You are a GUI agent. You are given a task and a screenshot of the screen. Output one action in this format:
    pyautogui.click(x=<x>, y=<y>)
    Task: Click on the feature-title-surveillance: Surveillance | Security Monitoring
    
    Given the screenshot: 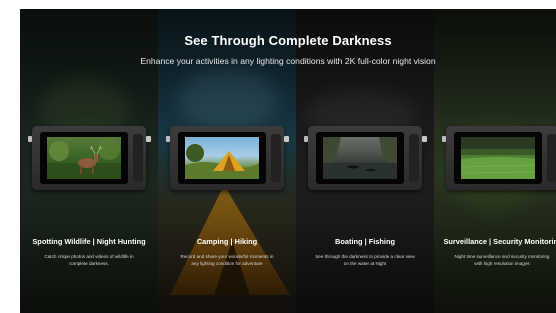 What is the action you would take?
    pyautogui.click(x=499, y=241)
    